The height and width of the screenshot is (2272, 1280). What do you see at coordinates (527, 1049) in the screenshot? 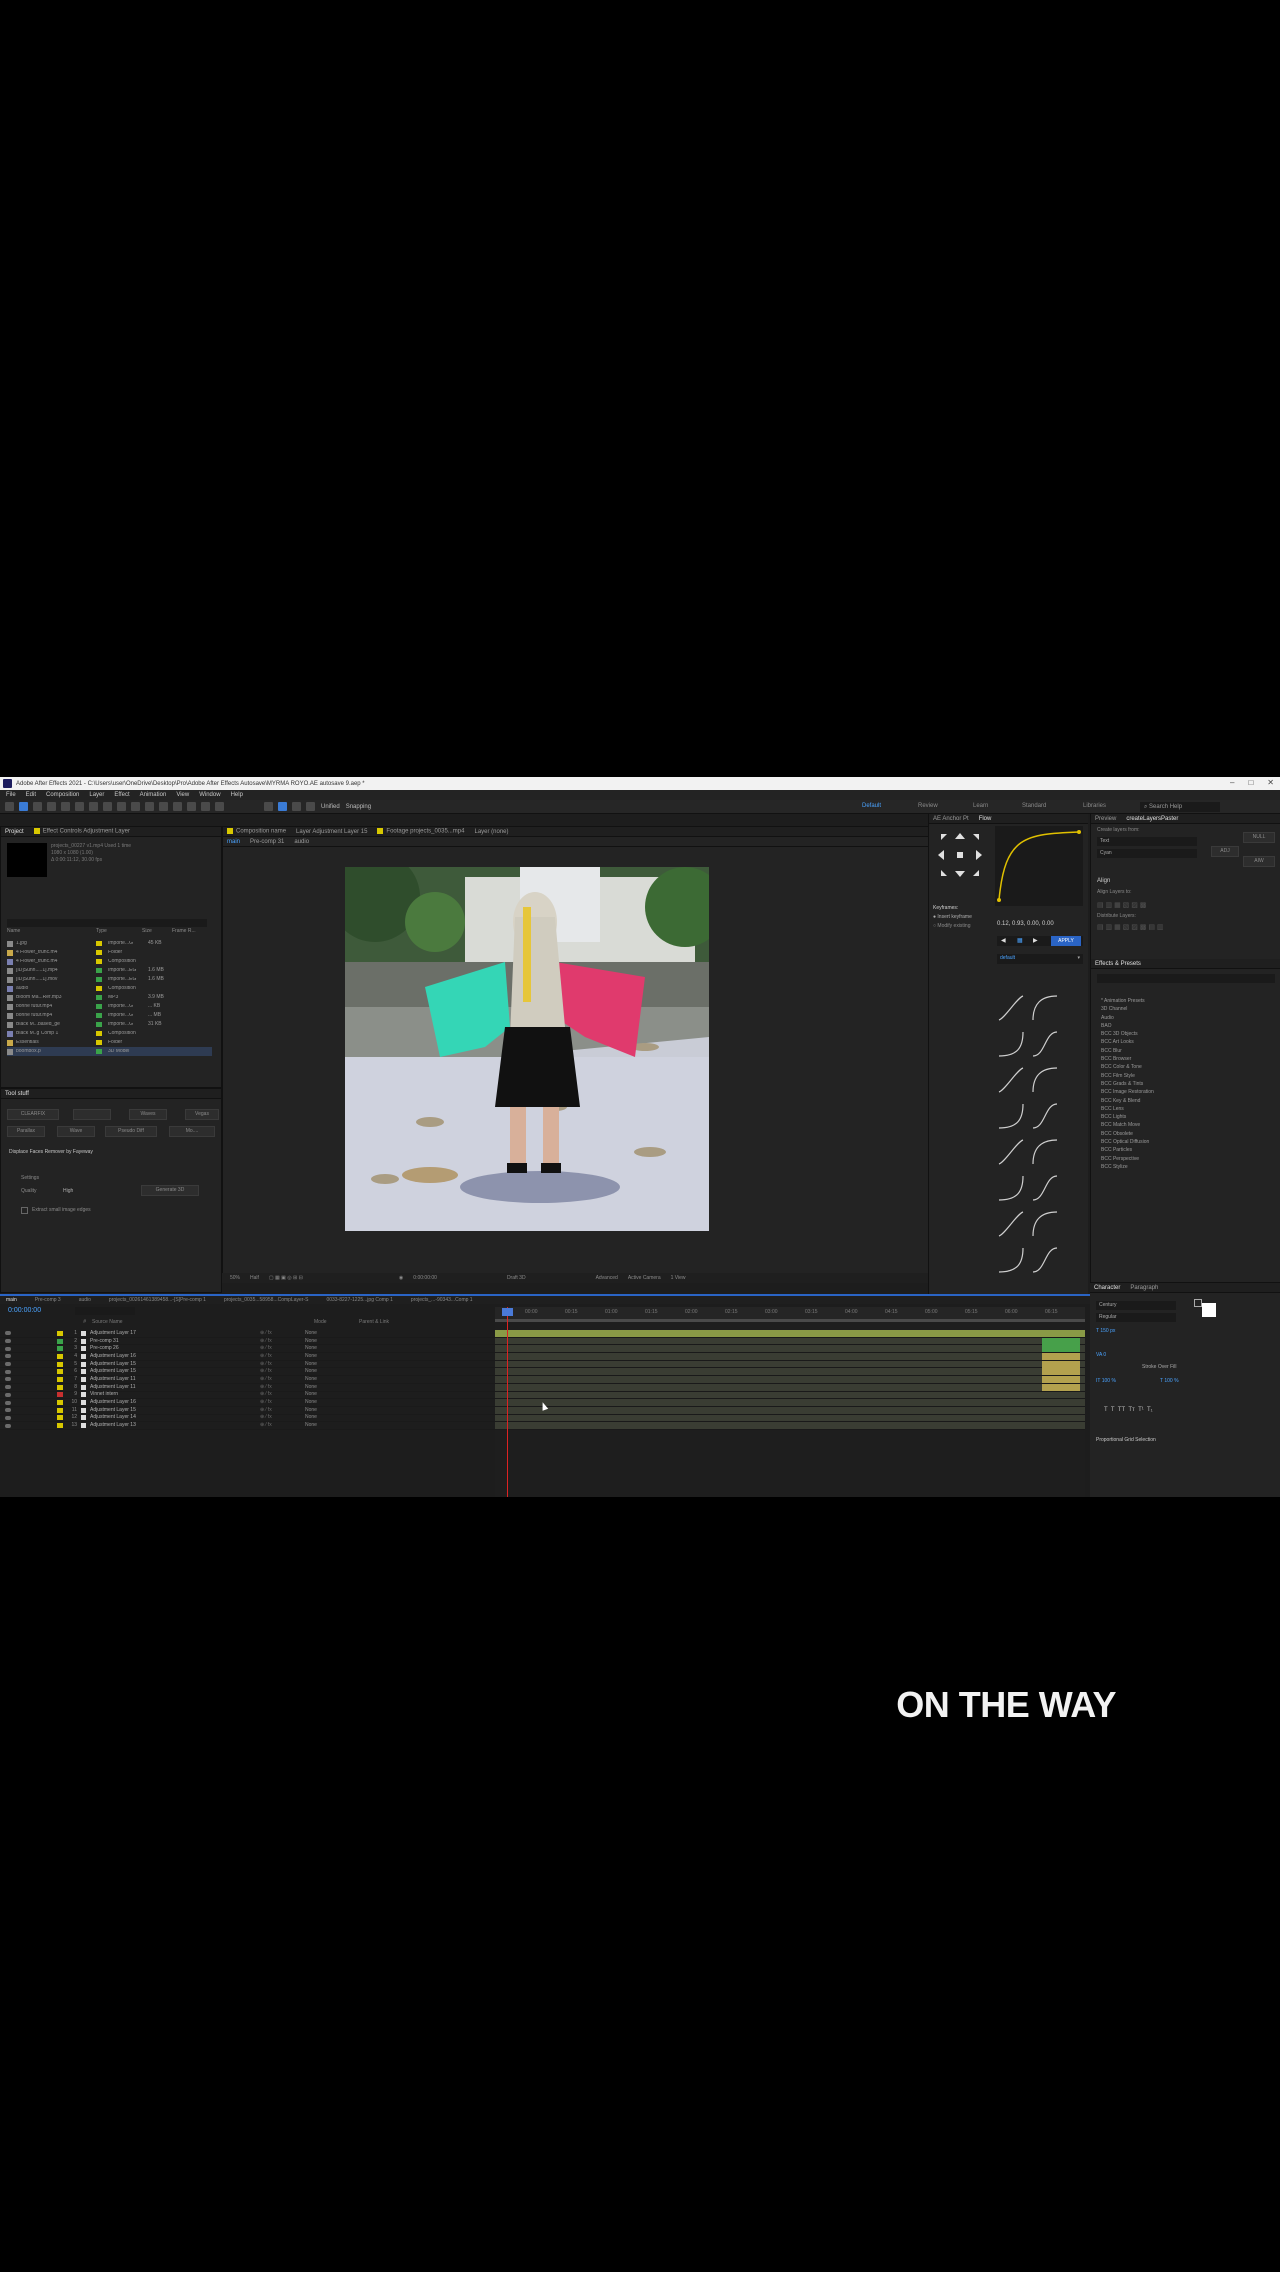
I see `composition-preview-image` at bounding box center [527, 1049].